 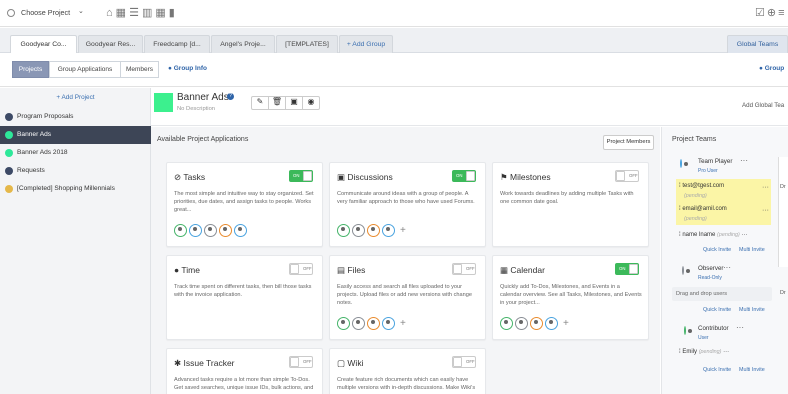 What do you see at coordinates (230, 96) in the screenshot?
I see `info-icon: ?` at bounding box center [230, 96].